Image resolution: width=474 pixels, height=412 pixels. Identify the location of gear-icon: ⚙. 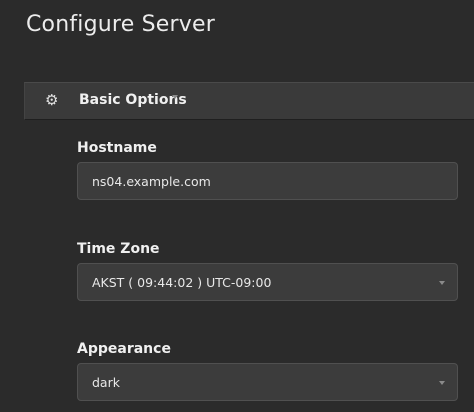
(52, 100).